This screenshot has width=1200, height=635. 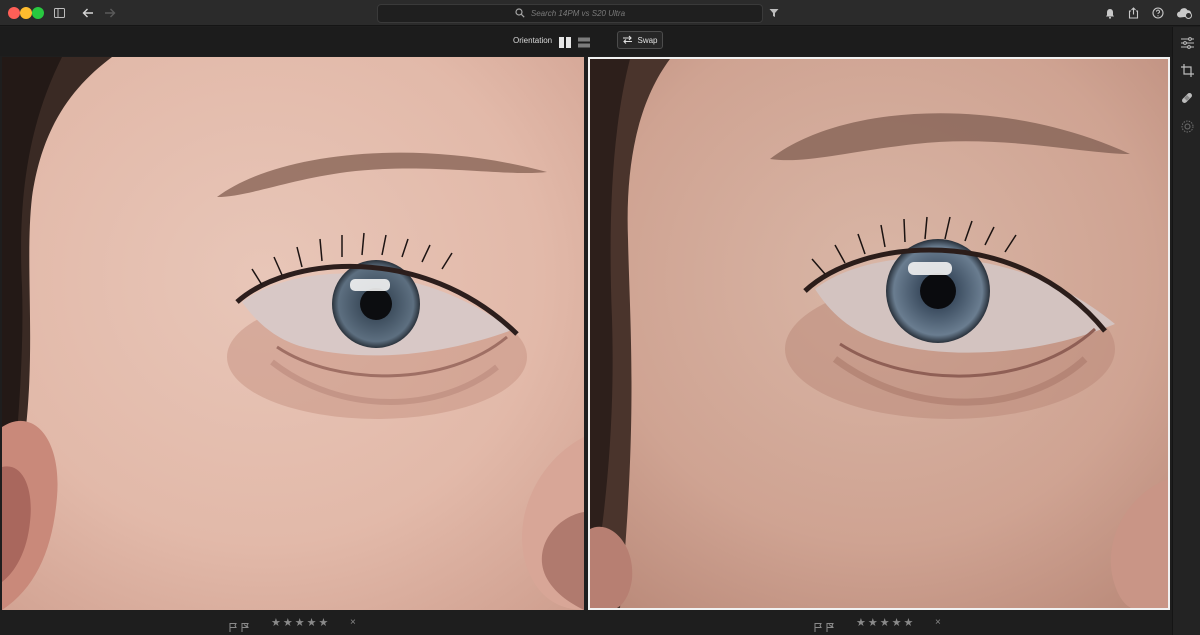 What do you see at coordinates (1187, 126) in the screenshot?
I see `masking-icon` at bounding box center [1187, 126].